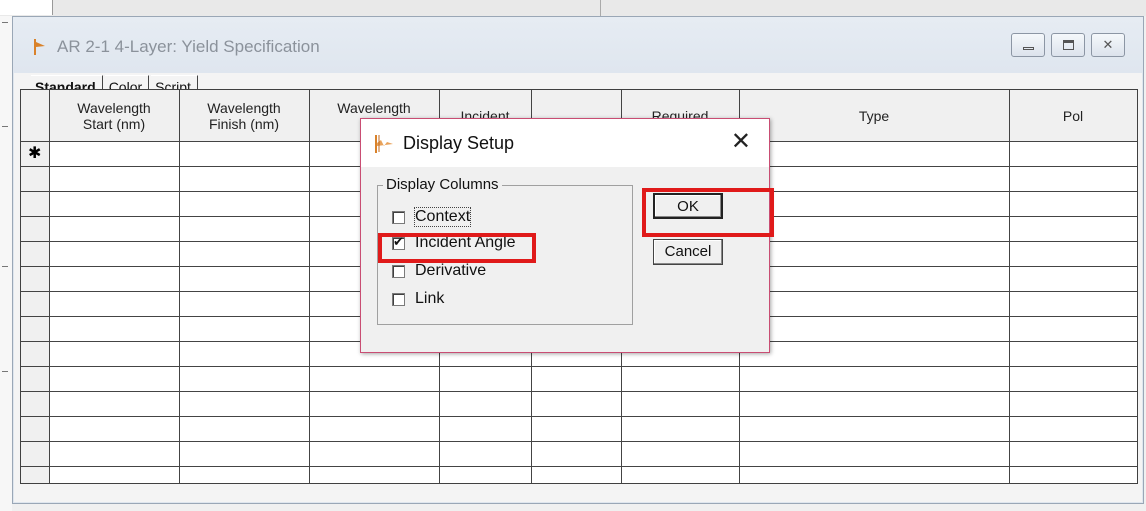 The height and width of the screenshot is (511, 1146). What do you see at coordinates (1108, 45) in the screenshot?
I see `window-close-button: ✕` at bounding box center [1108, 45].